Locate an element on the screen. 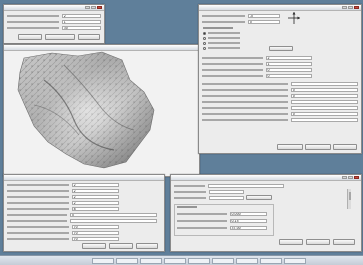 The image size is (363, 265). params-window-bottom-left: 2 2 2 2 8 0 70 70 70 is located at coordinates (84, 213).